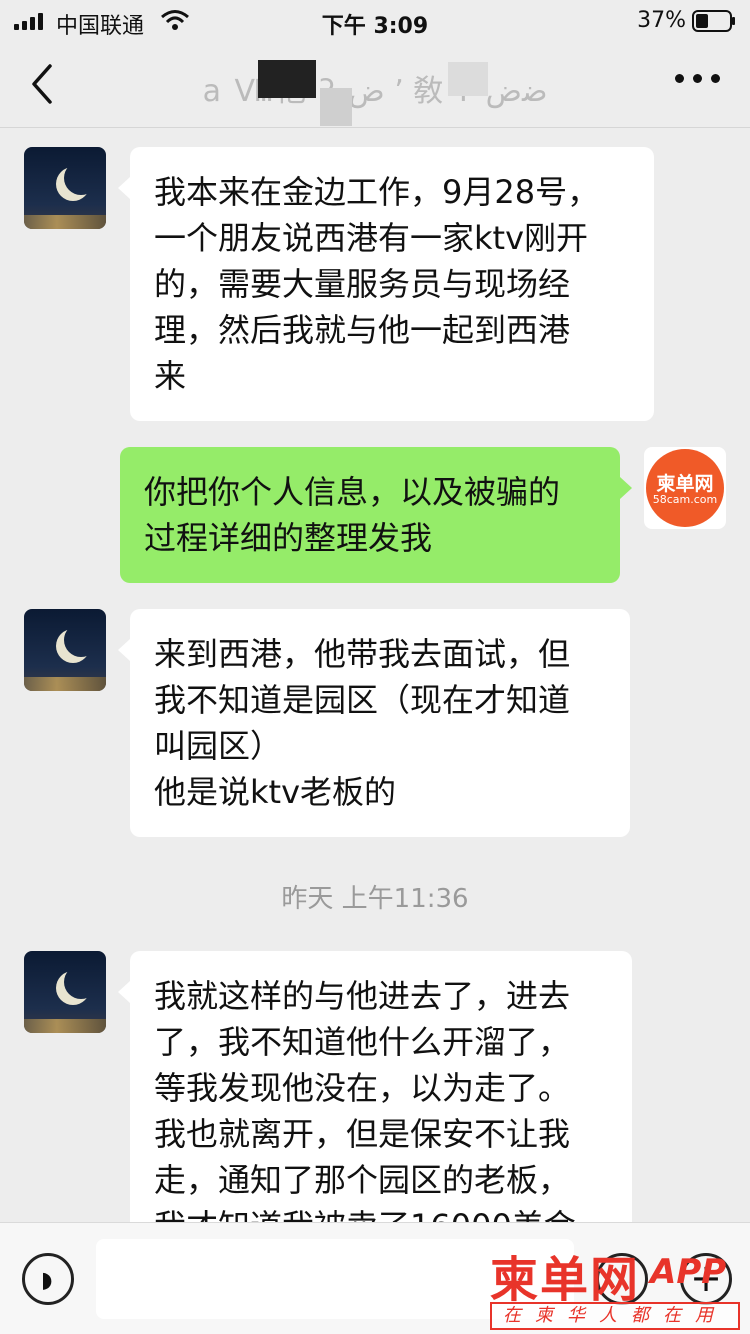 The height and width of the screenshot is (1334, 750). What do you see at coordinates (697, 78) in the screenshot?
I see `more-dots-icon` at bounding box center [697, 78].